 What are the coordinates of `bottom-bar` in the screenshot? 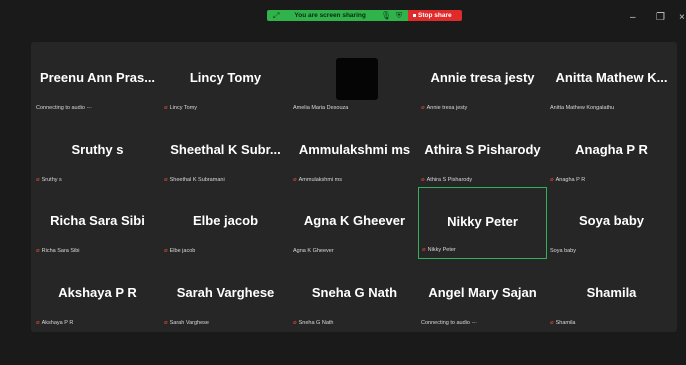 It's located at (343, 354).